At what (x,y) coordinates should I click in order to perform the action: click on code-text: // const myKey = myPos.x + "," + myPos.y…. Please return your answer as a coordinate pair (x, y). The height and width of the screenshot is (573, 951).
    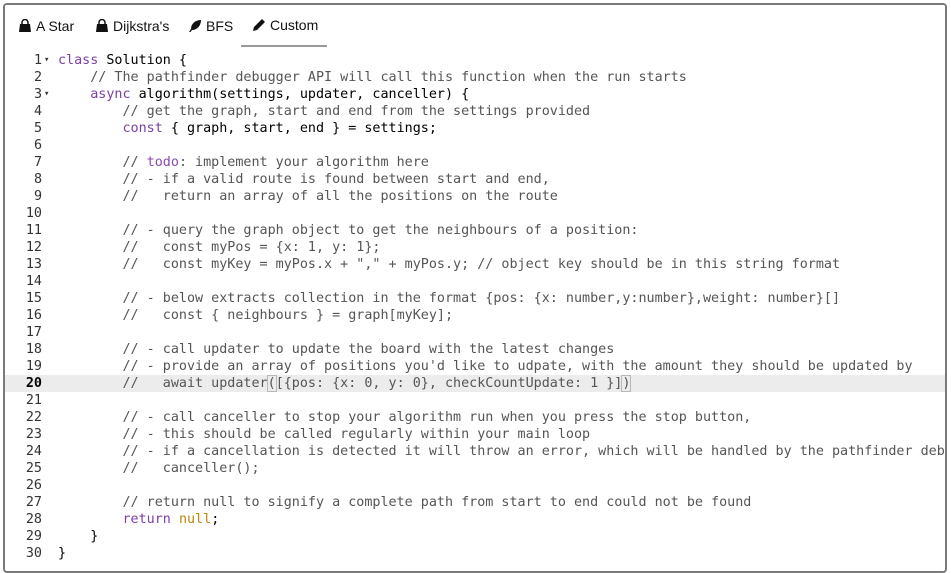
    Looking at the image, I should click on (481, 264).